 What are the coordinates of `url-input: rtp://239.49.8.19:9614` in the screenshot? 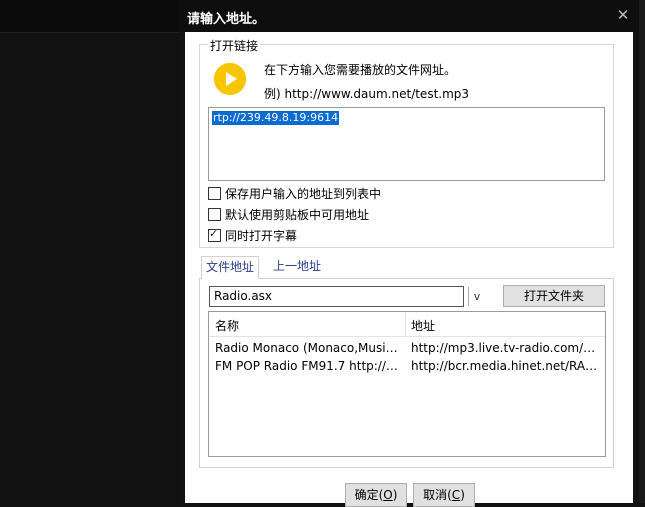 It's located at (406, 144).